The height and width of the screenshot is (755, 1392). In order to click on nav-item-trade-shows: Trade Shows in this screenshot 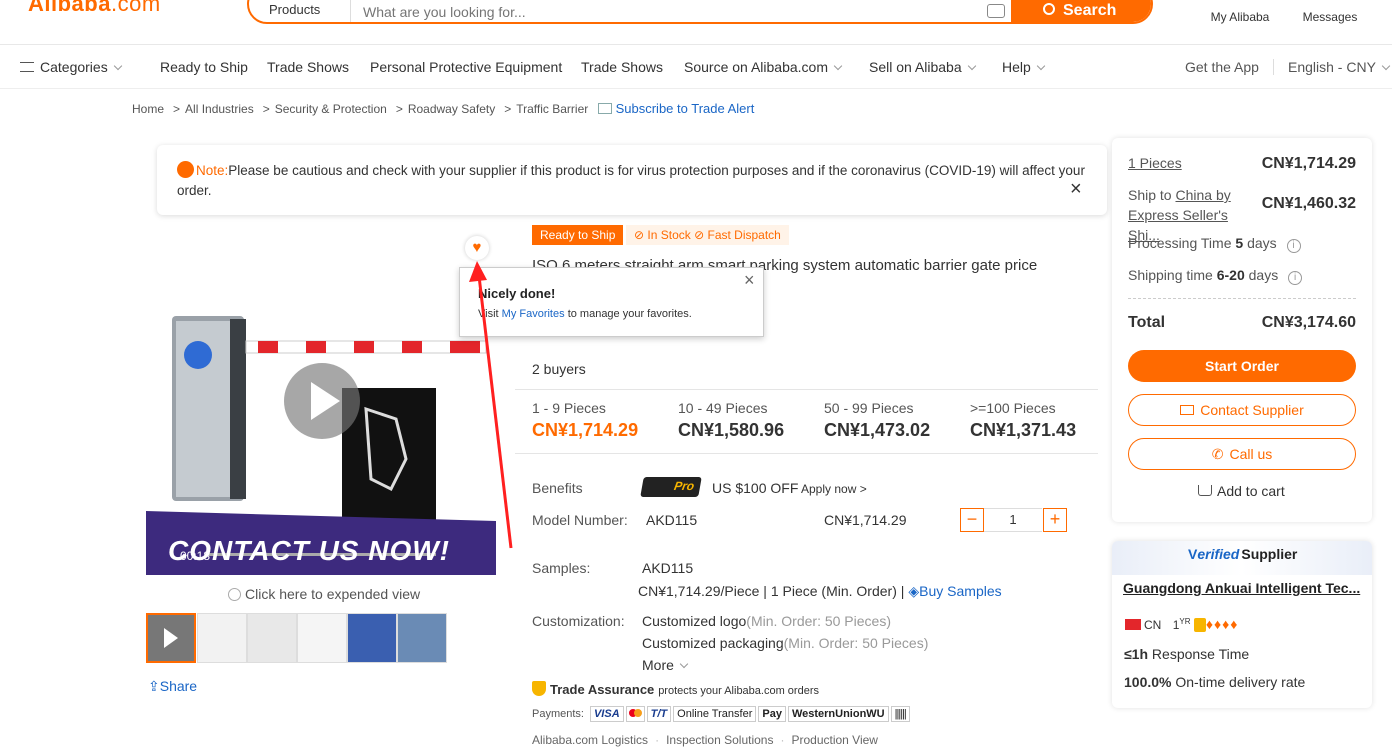, I will do `click(308, 67)`.